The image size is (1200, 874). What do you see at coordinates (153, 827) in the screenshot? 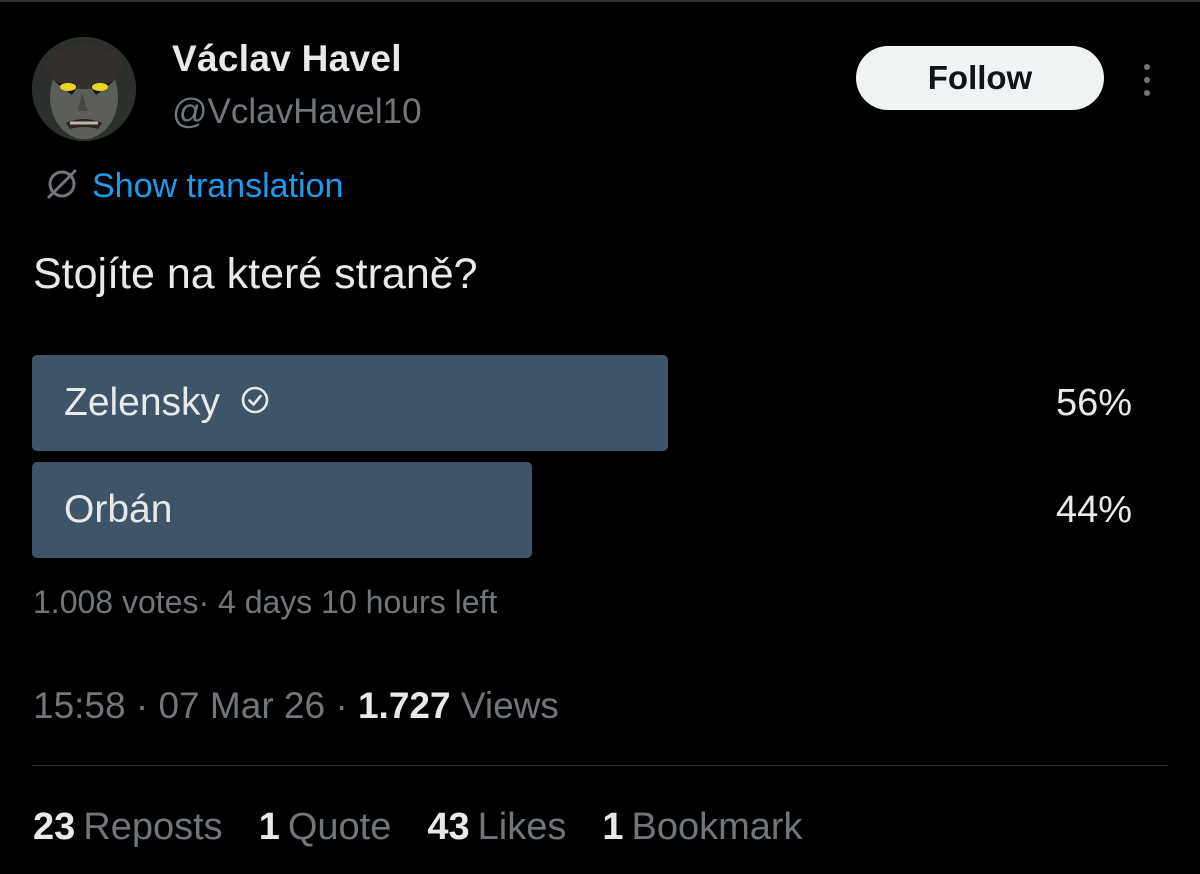
I see `reposts-label: Reposts` at bounding box center [153, 827].